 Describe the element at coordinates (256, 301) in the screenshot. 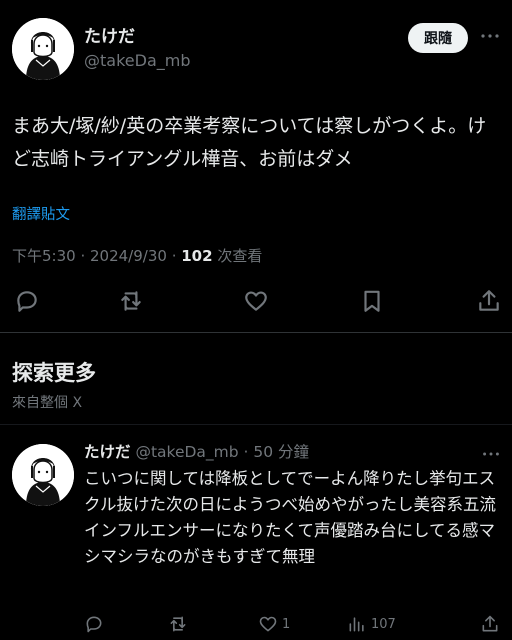

I see `heart-icon` at that location.